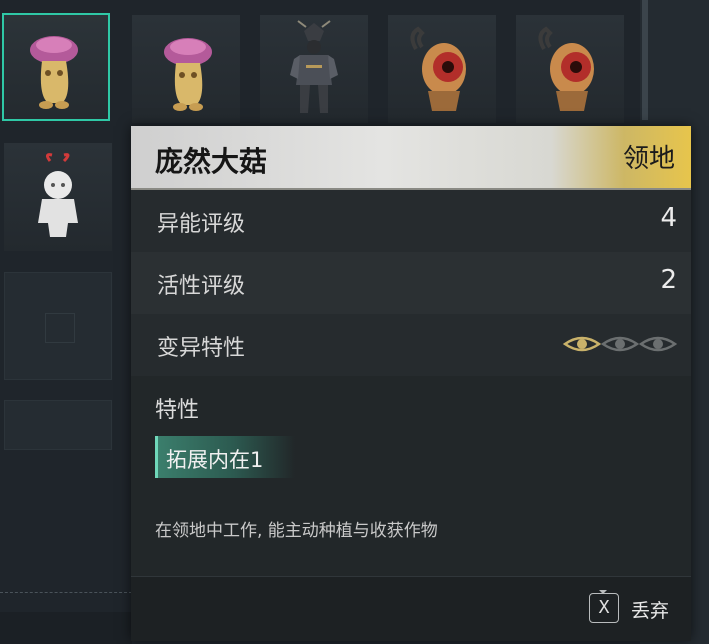 Image resolution: width=709 pixels, height=644 pixels. Describe the element at coordinates (201, 348) in the screenshot. I see `stat-label: 变异特性` at that location.